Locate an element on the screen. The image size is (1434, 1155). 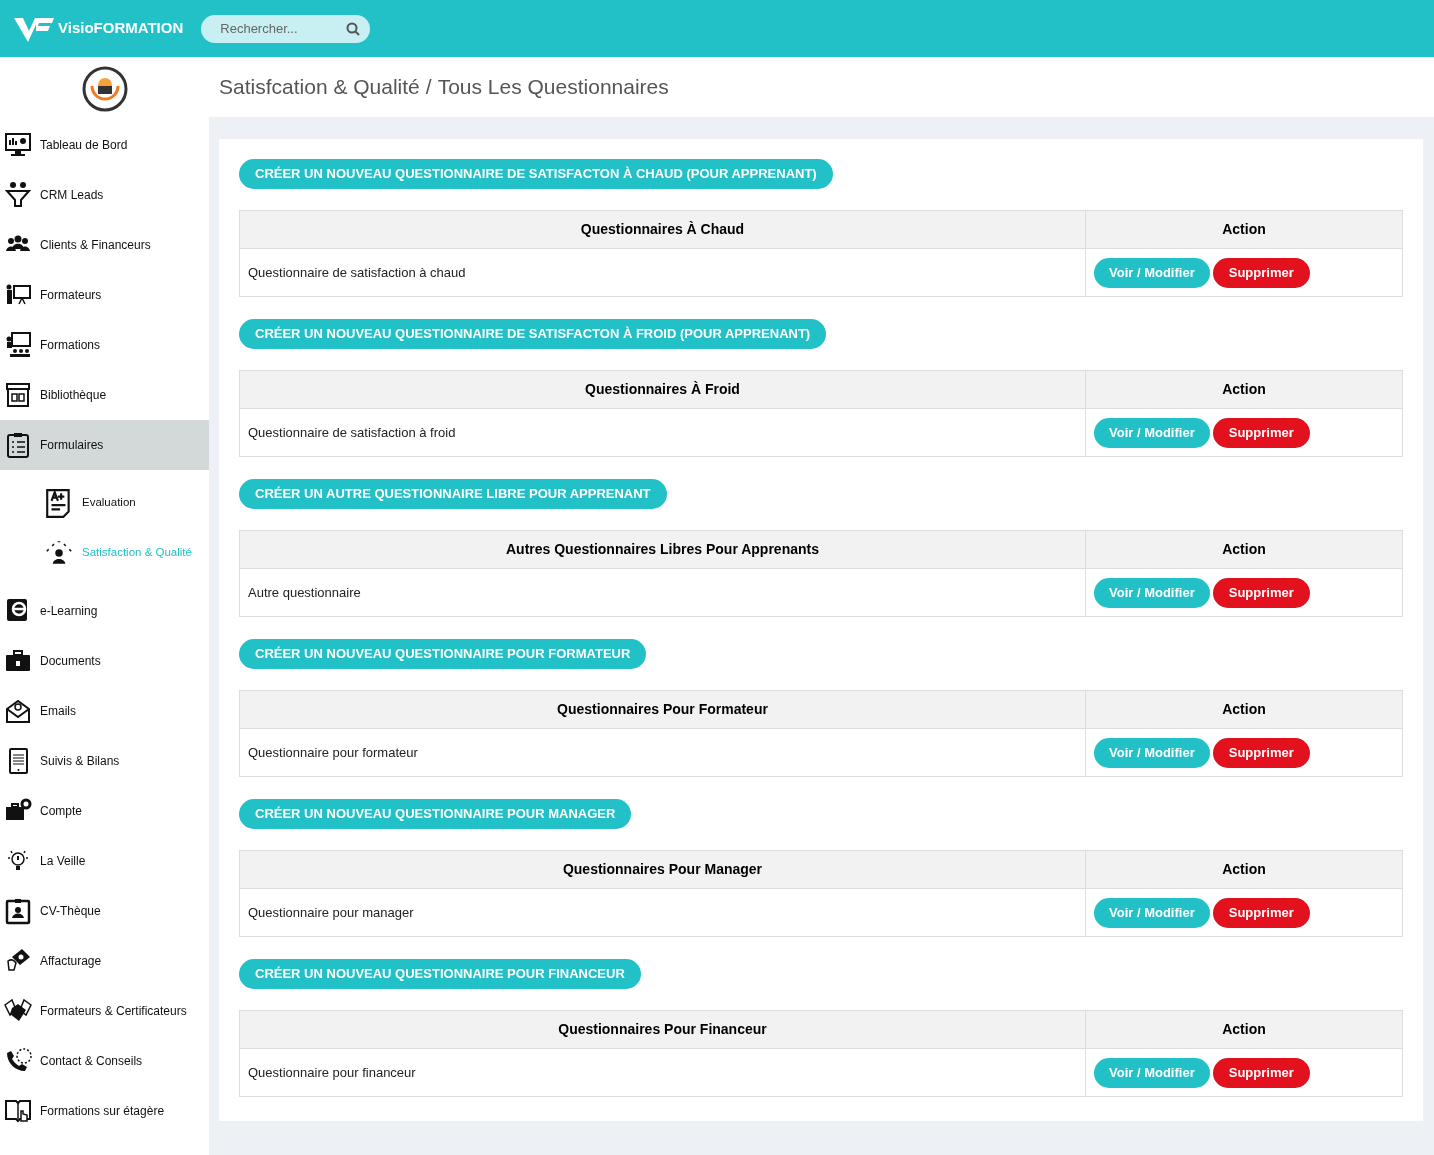
sidebar-item: Contact & Conseils is located at coordinates (104, 1061).